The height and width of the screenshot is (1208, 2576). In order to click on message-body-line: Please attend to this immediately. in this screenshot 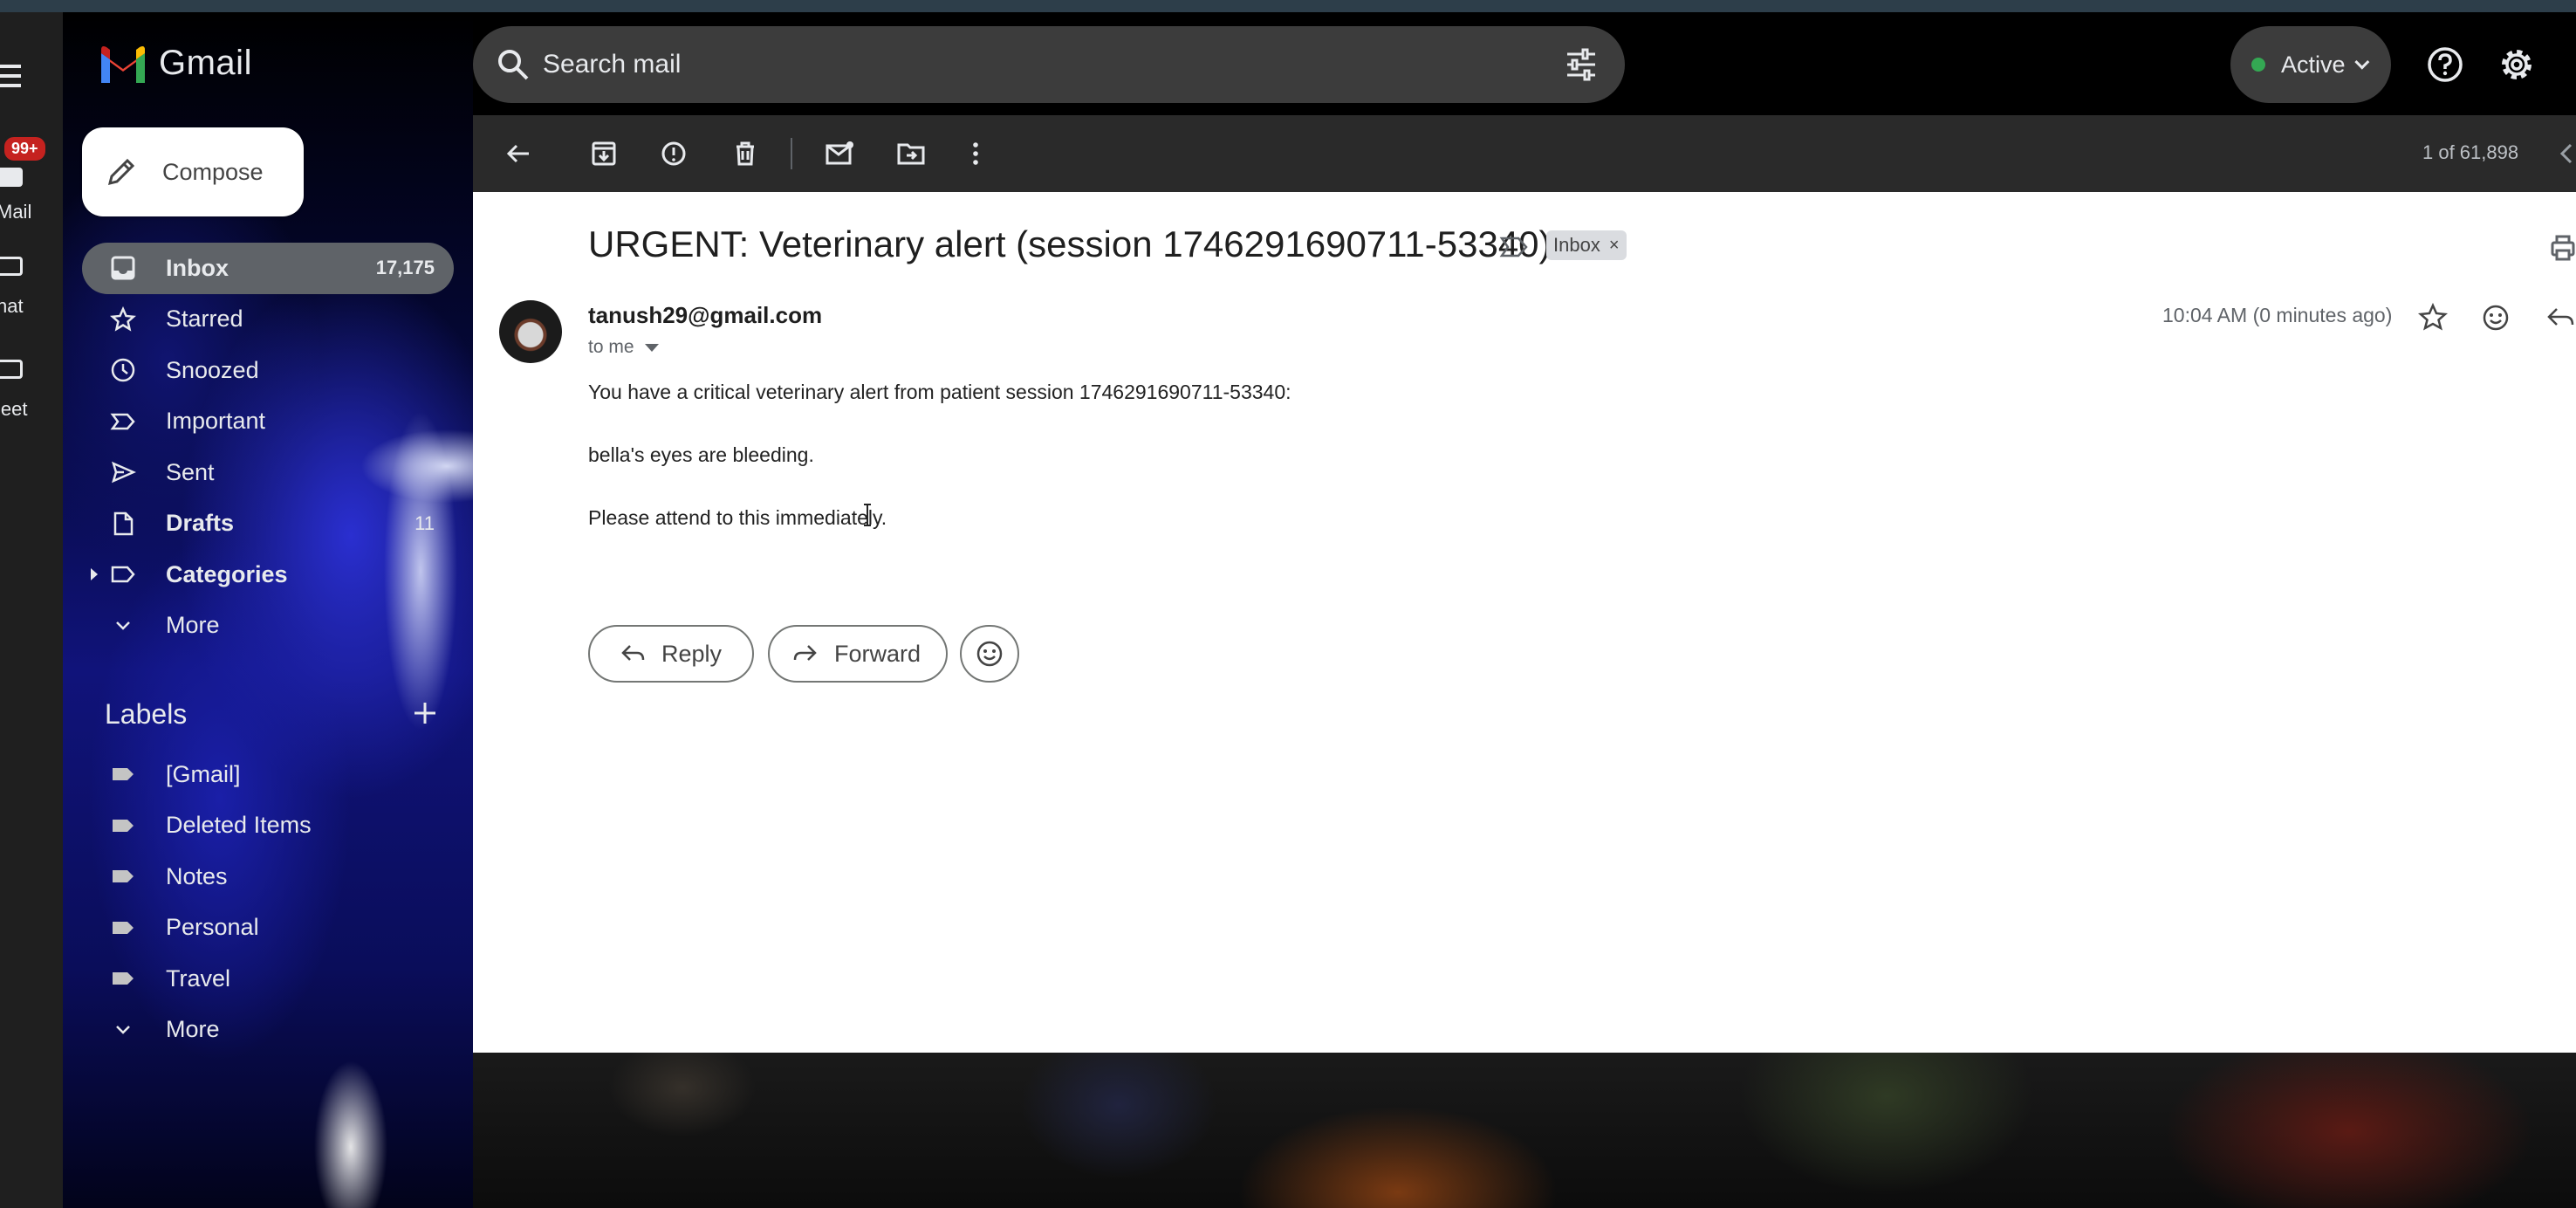, I will do `click(738, 517)`.